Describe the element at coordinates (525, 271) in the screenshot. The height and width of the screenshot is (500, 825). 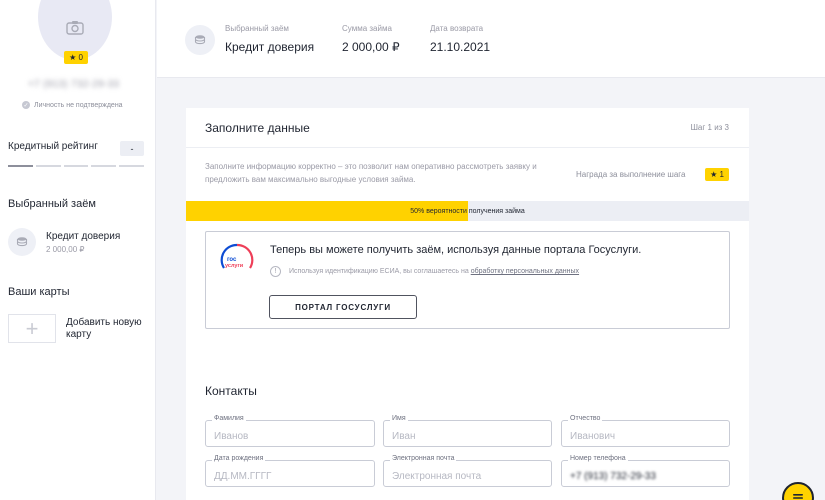
I see `personal-data-link: обработку персональных данных` at that location.